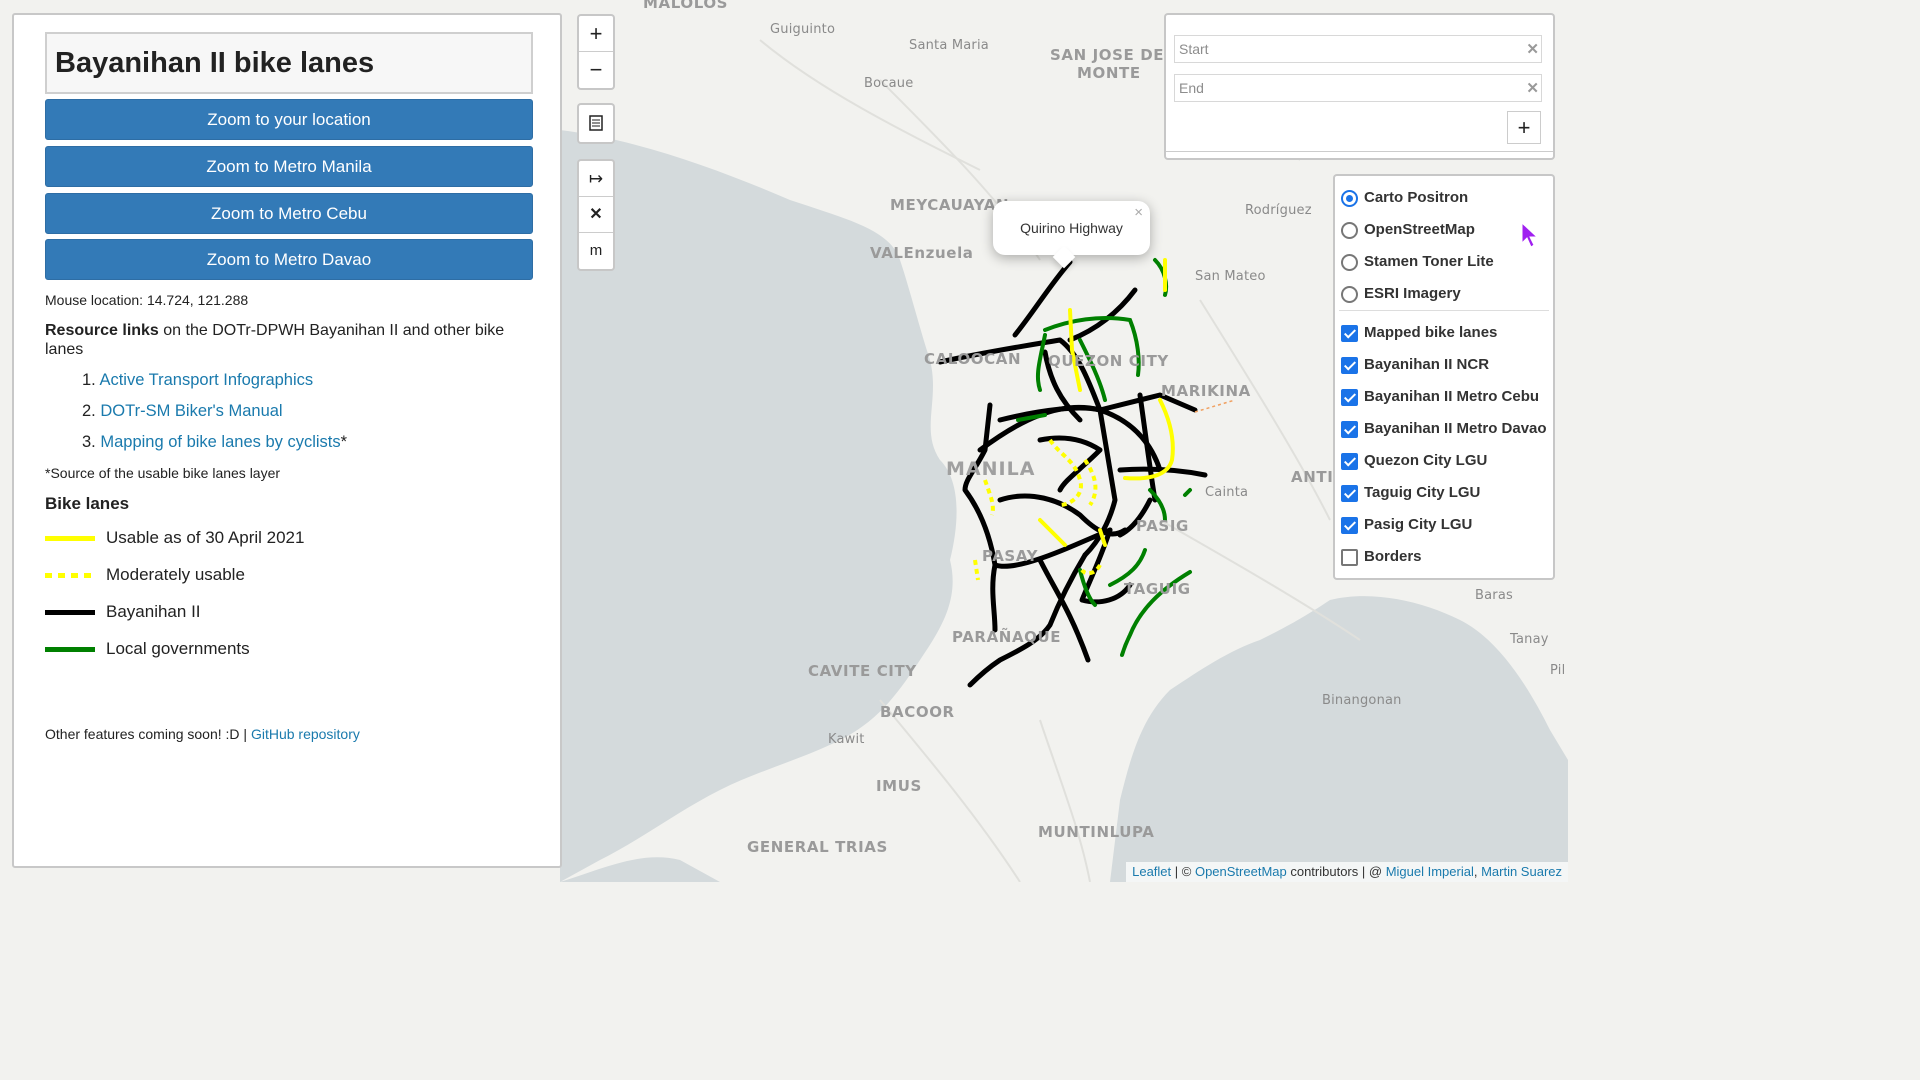 The width and height of the screenshot is (1920, 1080). I want to click on layer-label: Bayanihan II NCR, so click(1427, 364).